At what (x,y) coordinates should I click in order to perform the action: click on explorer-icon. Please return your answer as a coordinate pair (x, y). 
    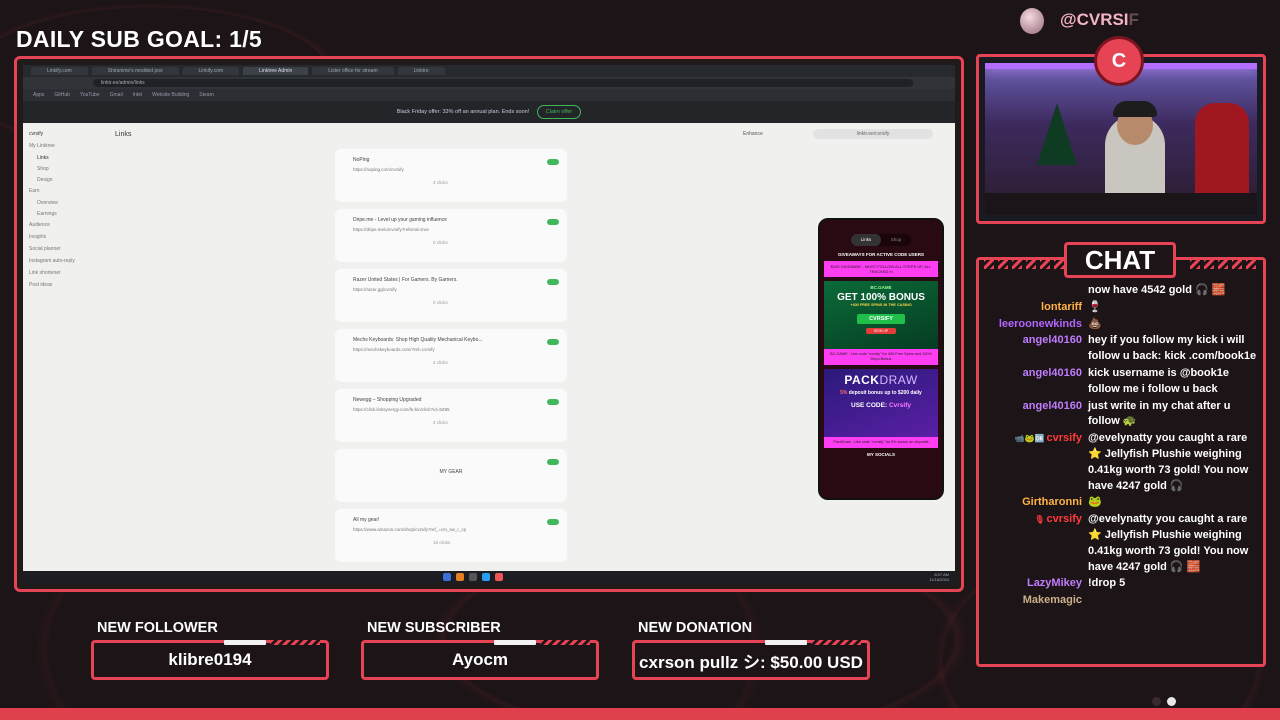
    Looking at the image, I should click on (486, 577).